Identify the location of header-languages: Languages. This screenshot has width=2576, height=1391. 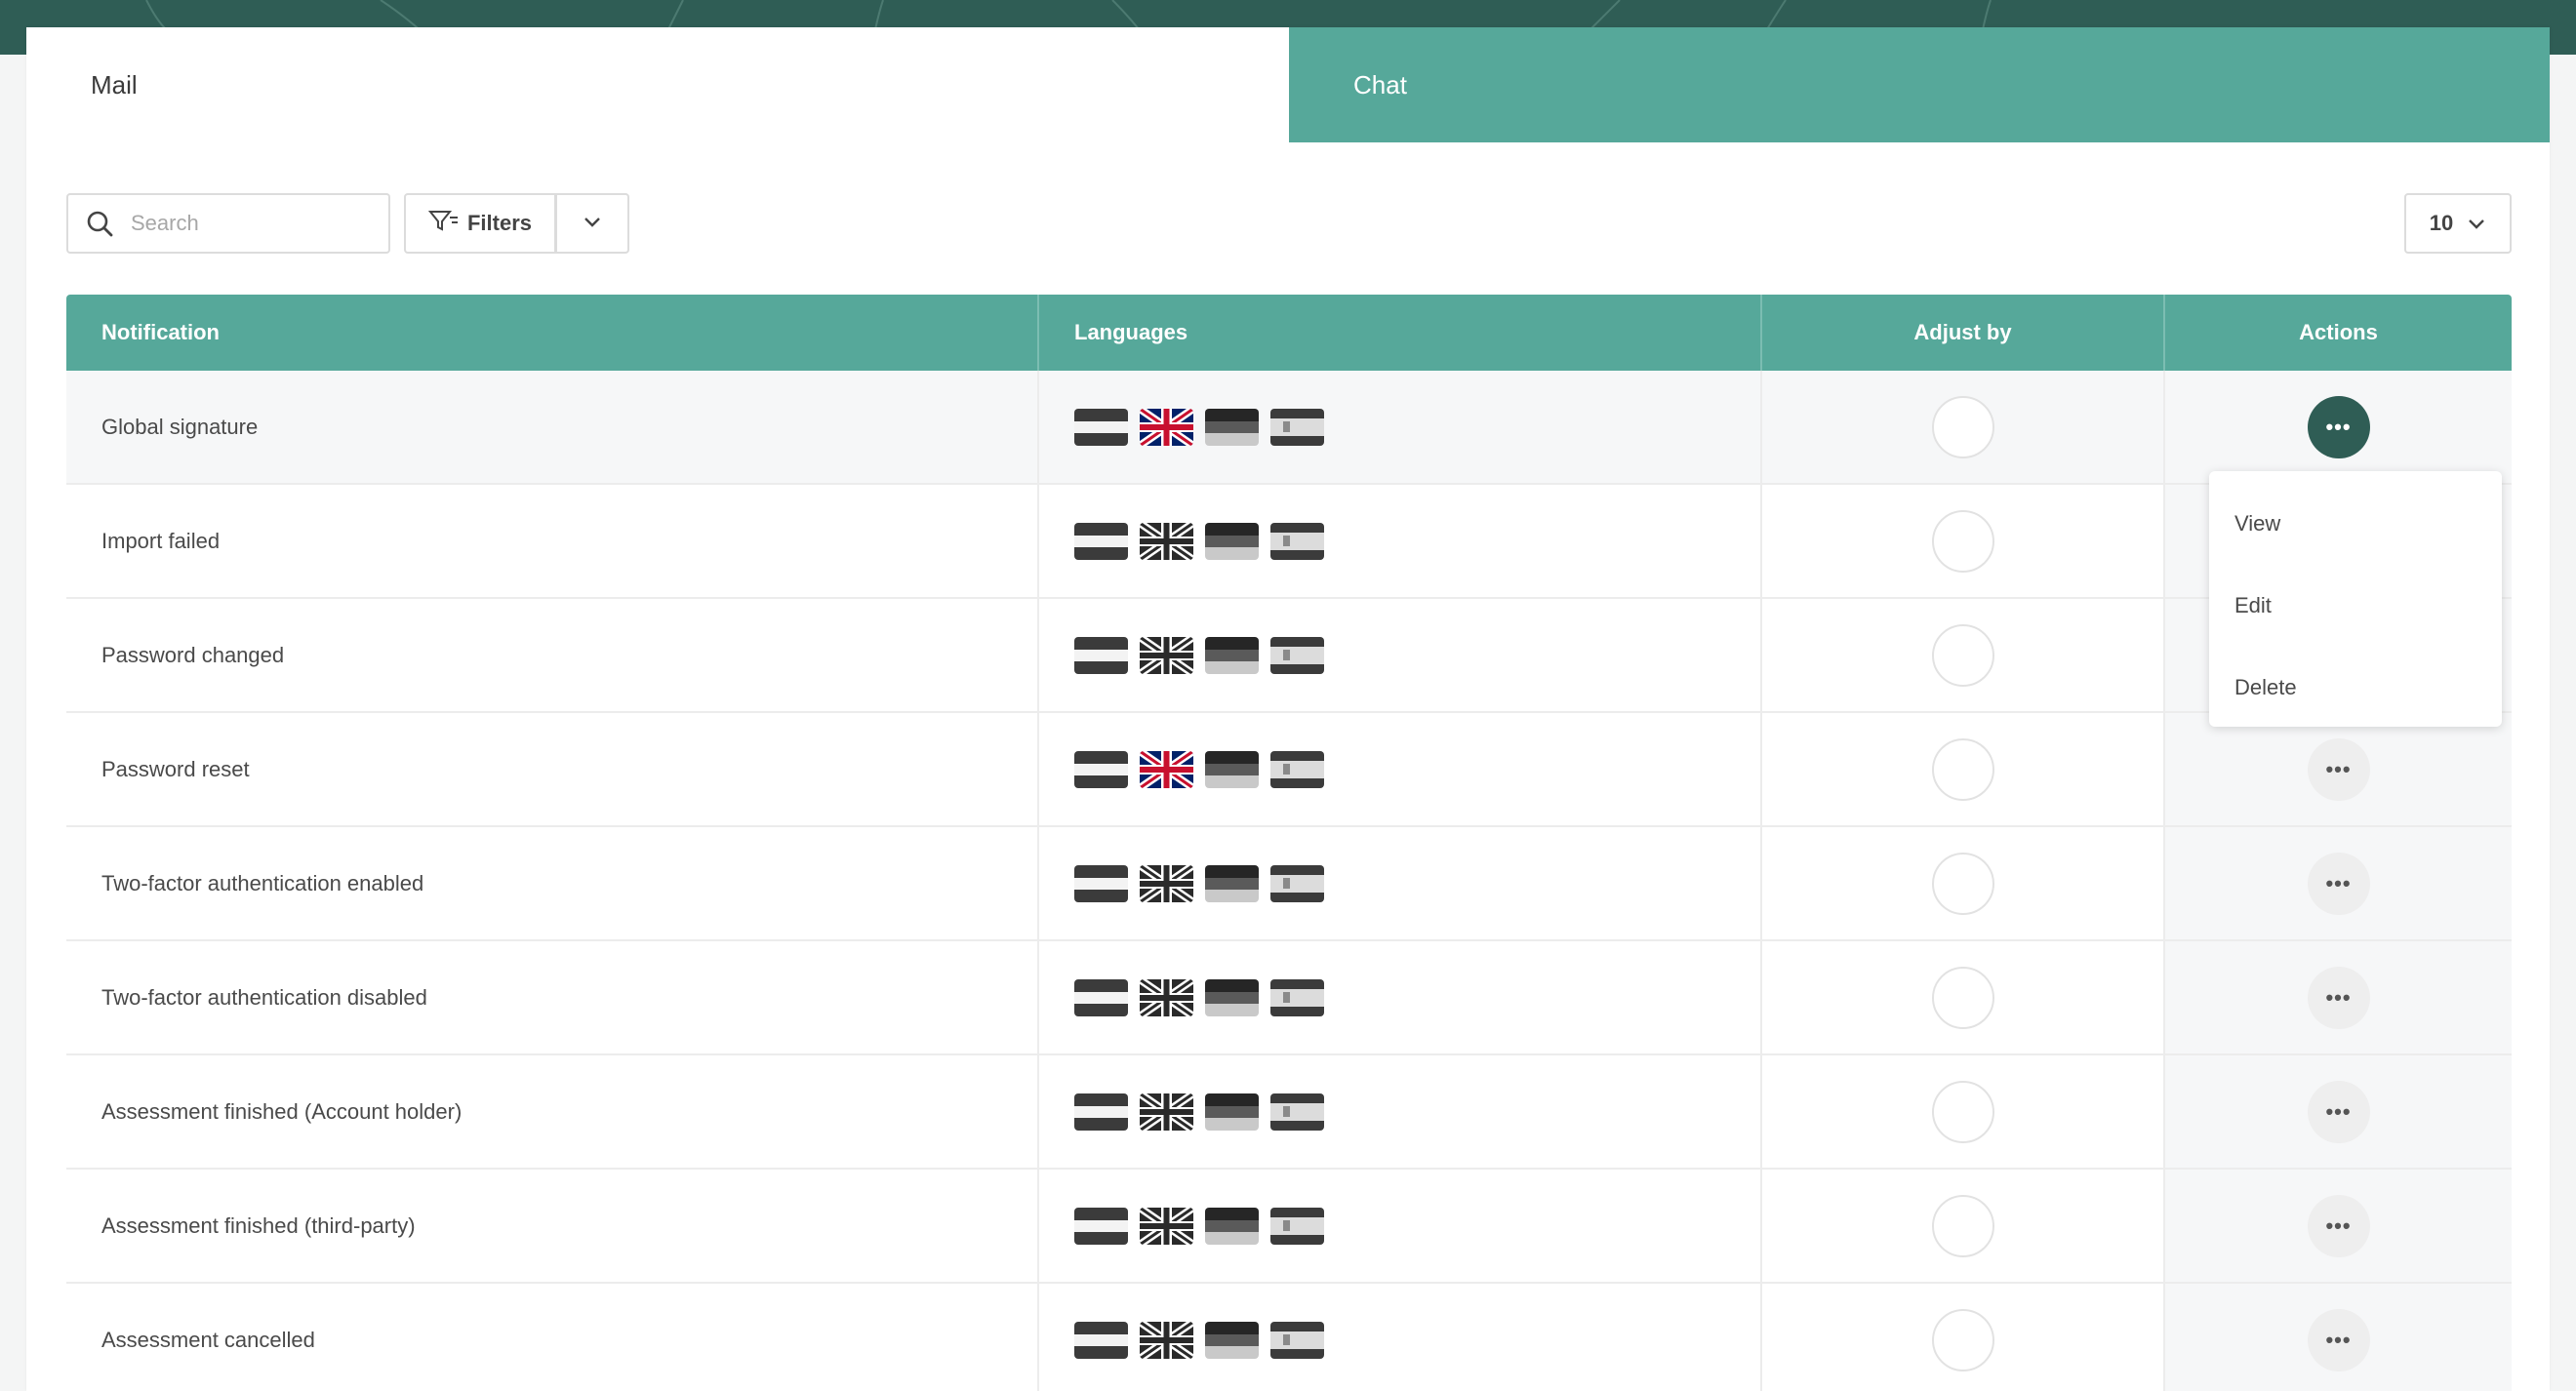
(1398, 333).